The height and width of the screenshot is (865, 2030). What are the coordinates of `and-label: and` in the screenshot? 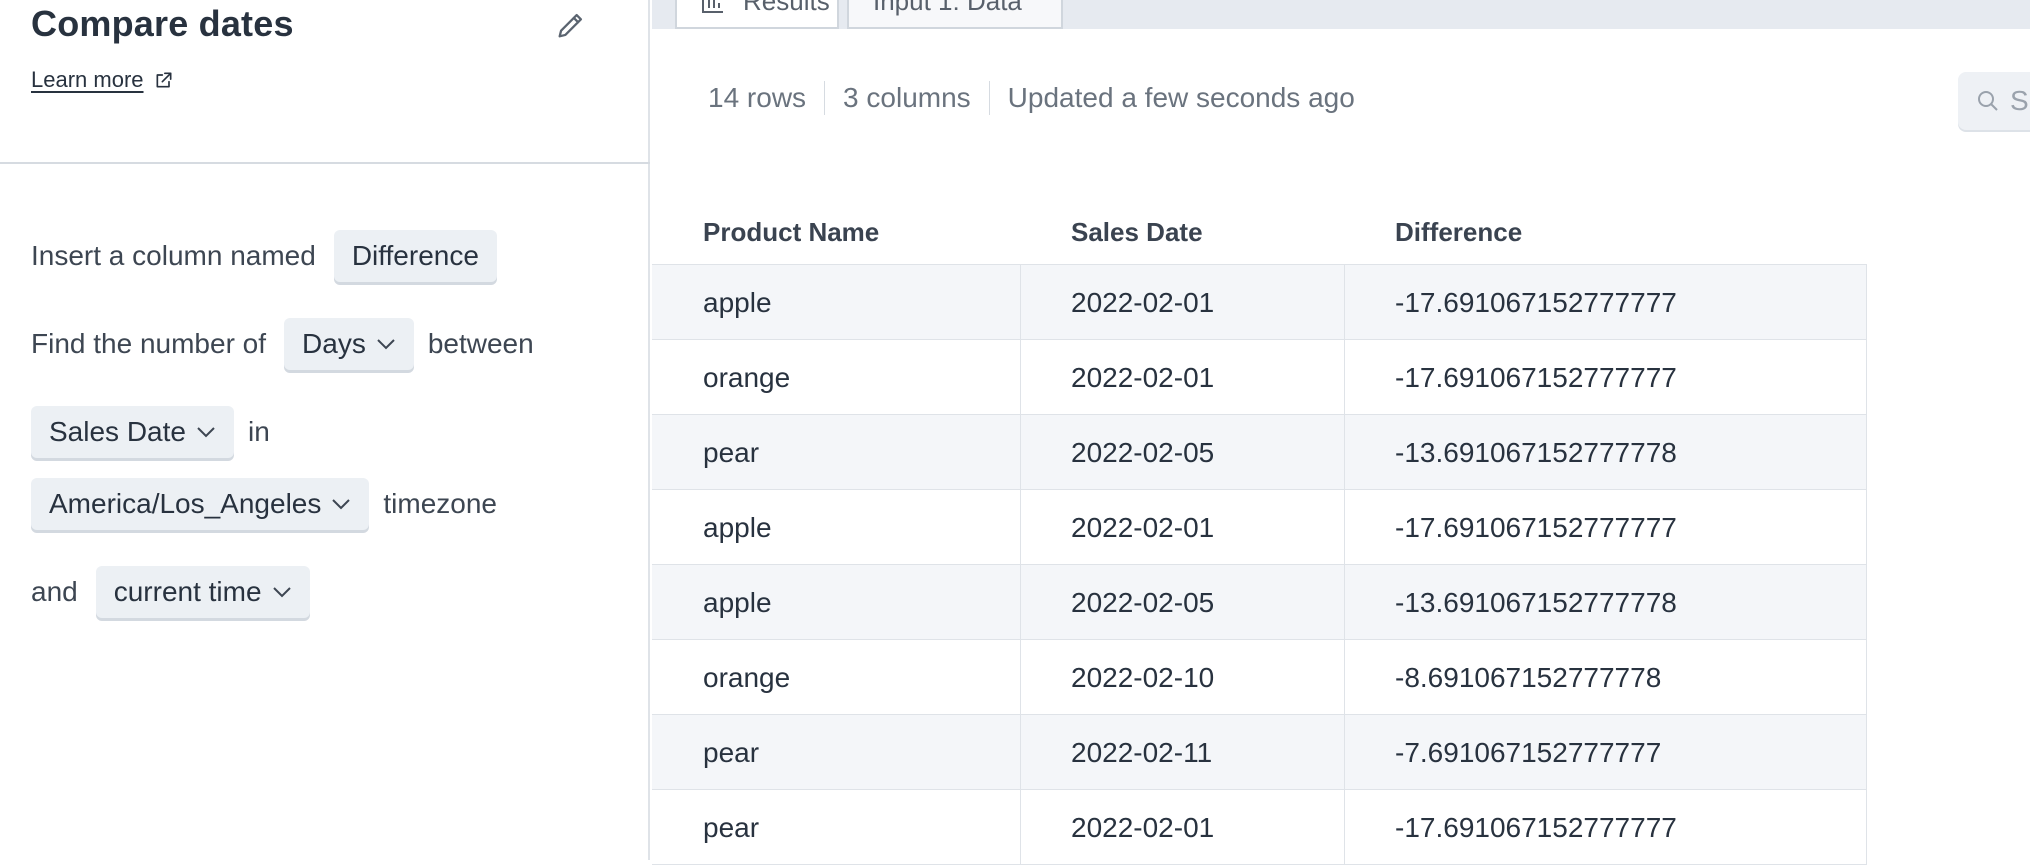 It's located at (54, 591).